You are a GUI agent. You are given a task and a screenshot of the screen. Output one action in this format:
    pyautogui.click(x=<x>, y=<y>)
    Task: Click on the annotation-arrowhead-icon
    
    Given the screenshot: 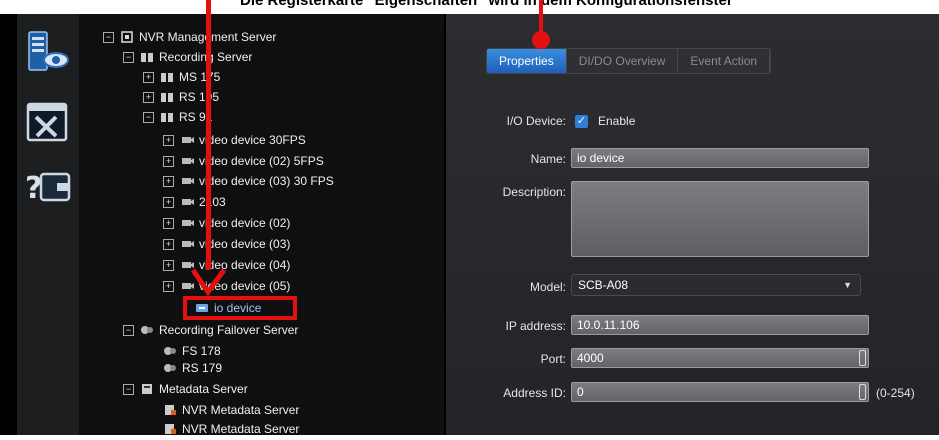 What is the action you would take?
    pyautogui.click(x=208, y=282)
    